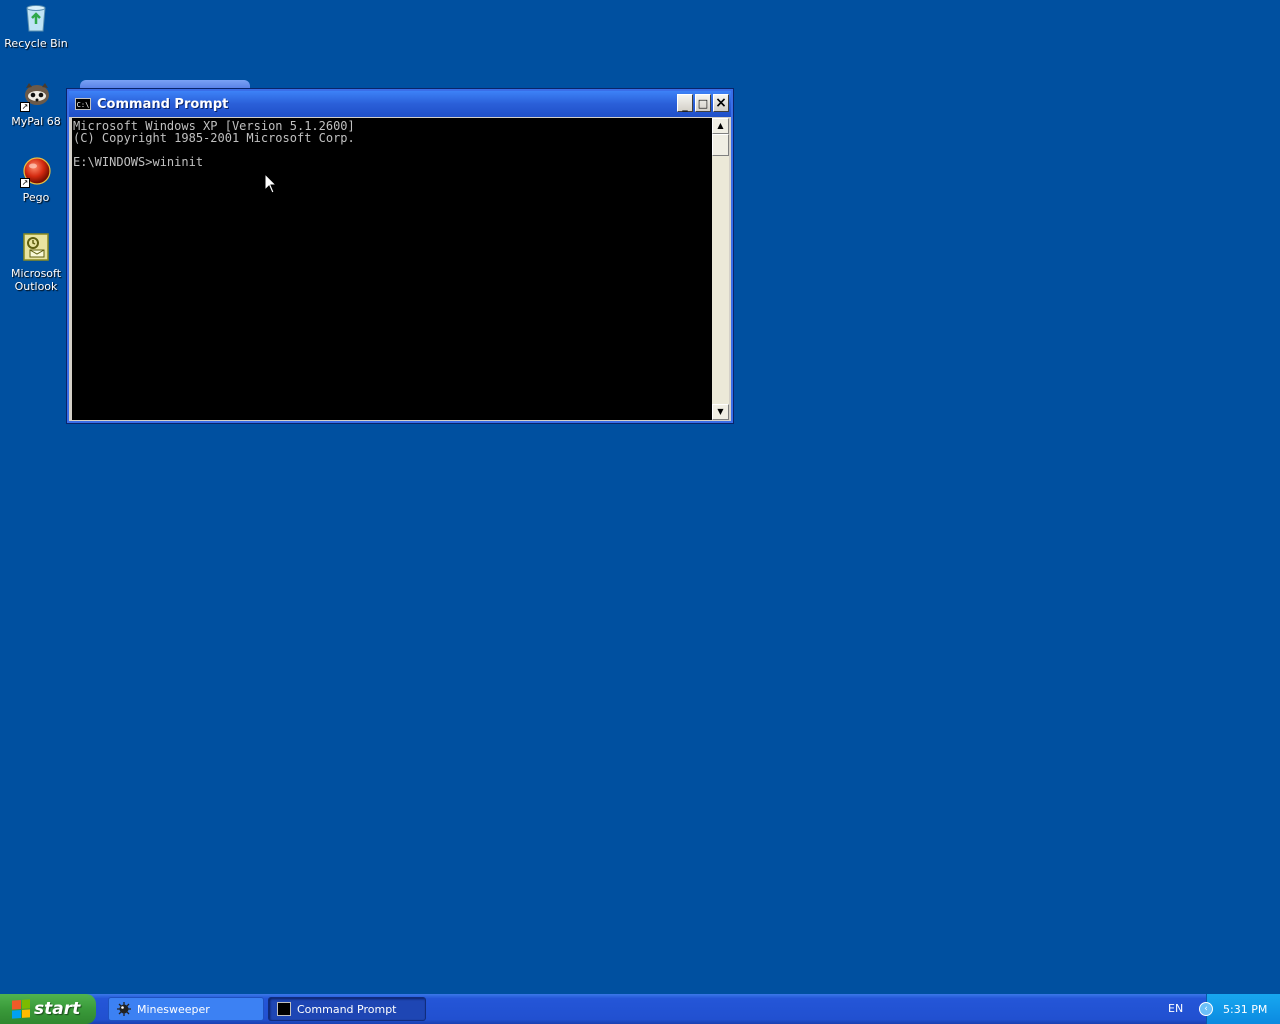 This screenshot has height=1024, width=1280. I want to click on windows-logo-icon, so click(21, 1009).